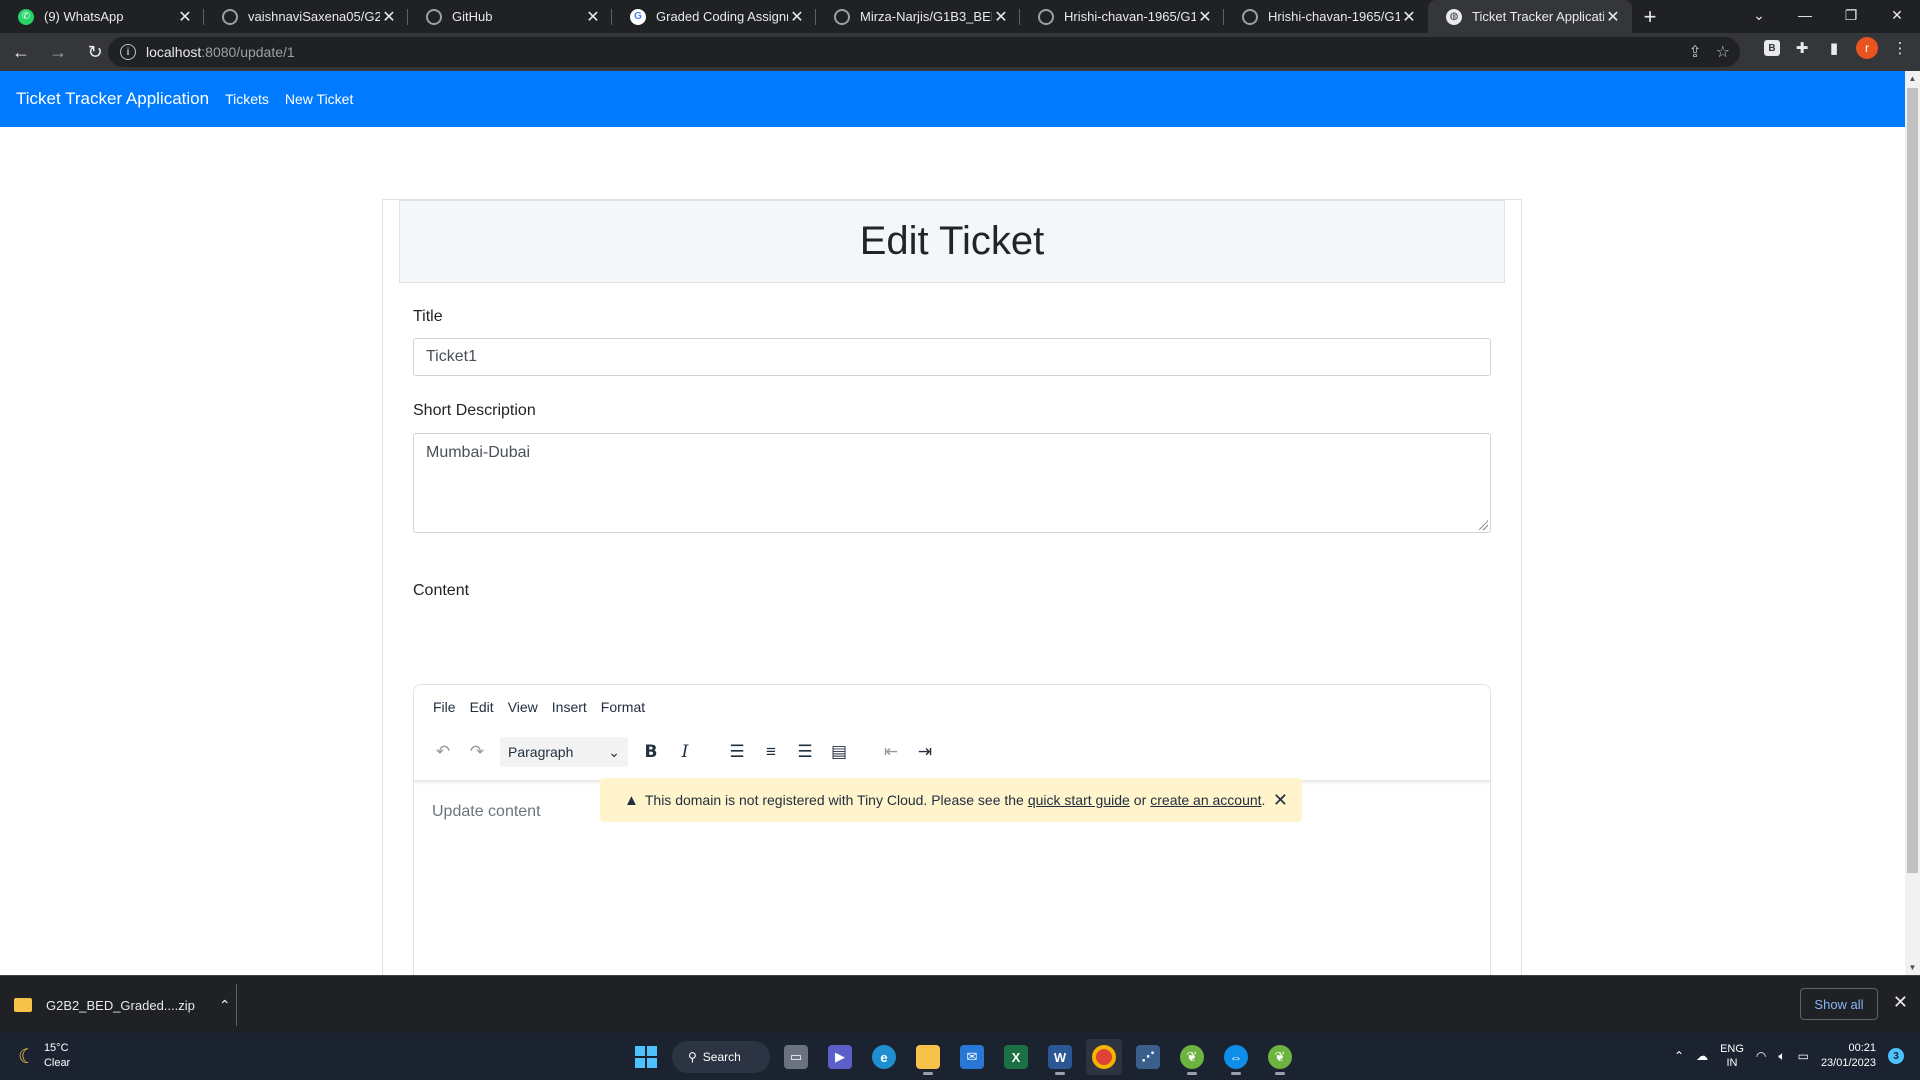  Describe the element at coordinates (1236, 1057) in the screenshot. I see `teamviewer-icon: ⇔` at that location.